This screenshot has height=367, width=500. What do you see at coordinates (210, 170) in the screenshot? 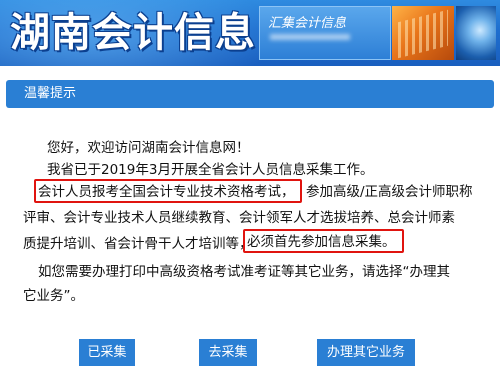
I see `notice-line-1: 我省已于2019年3月开展全省会计人员信息采集工作。` at bounding box center [210, 170].